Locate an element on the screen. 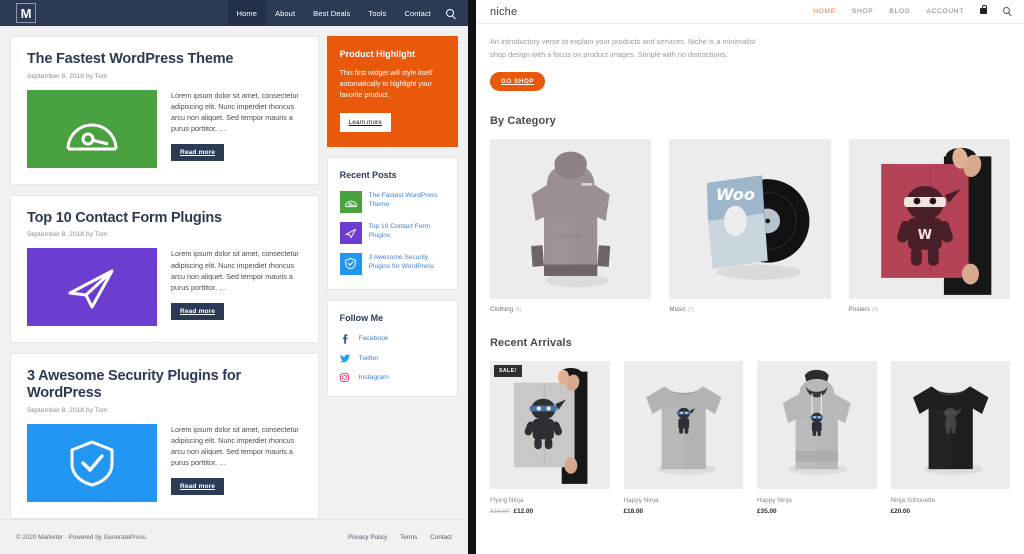  category-card: Clothing (6) is located at coordinates (571, 226).